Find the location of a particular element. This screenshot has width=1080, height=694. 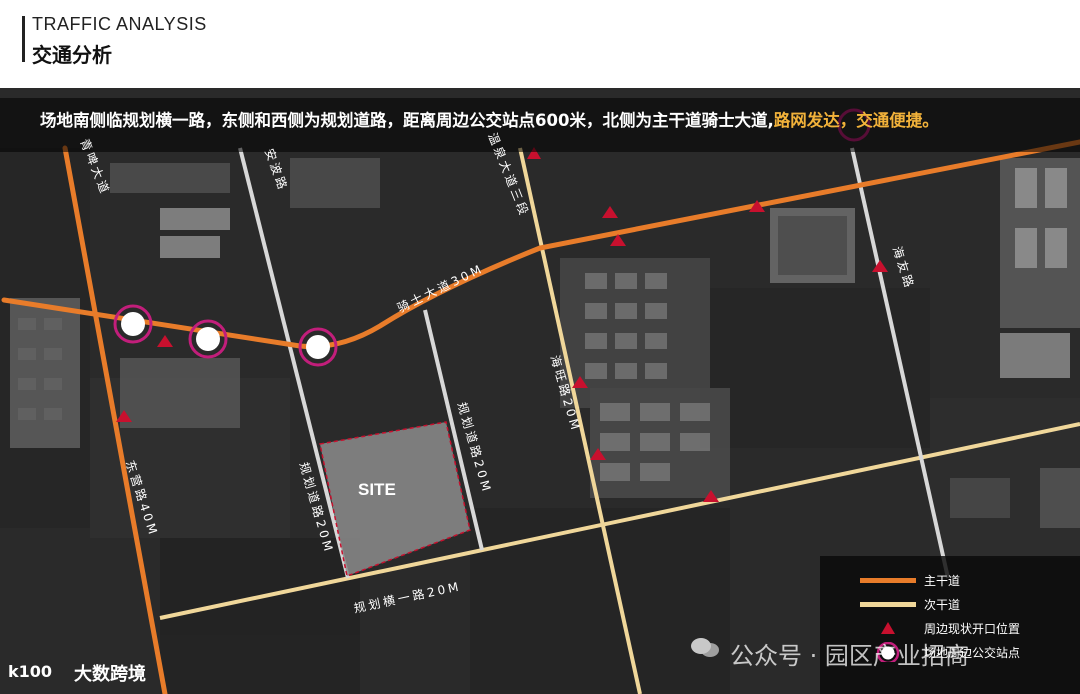

wechat-icon is located at coordinates (705, 647).